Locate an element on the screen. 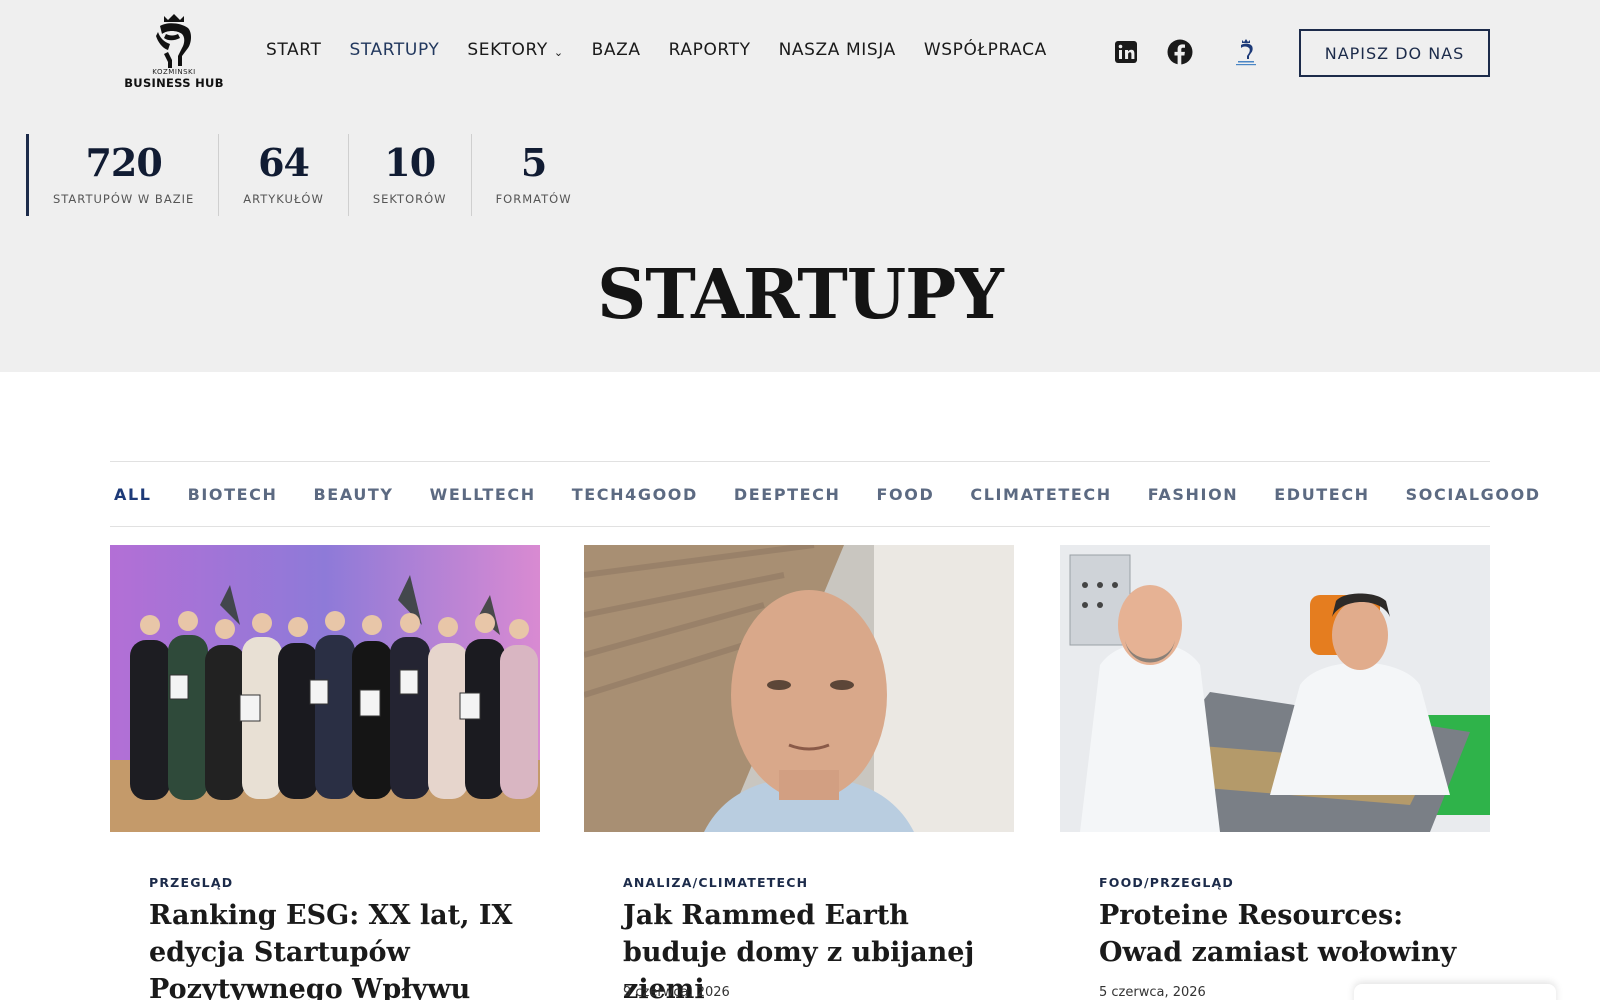  nav-label: RAPORTY is located at coordinates (709, 50).